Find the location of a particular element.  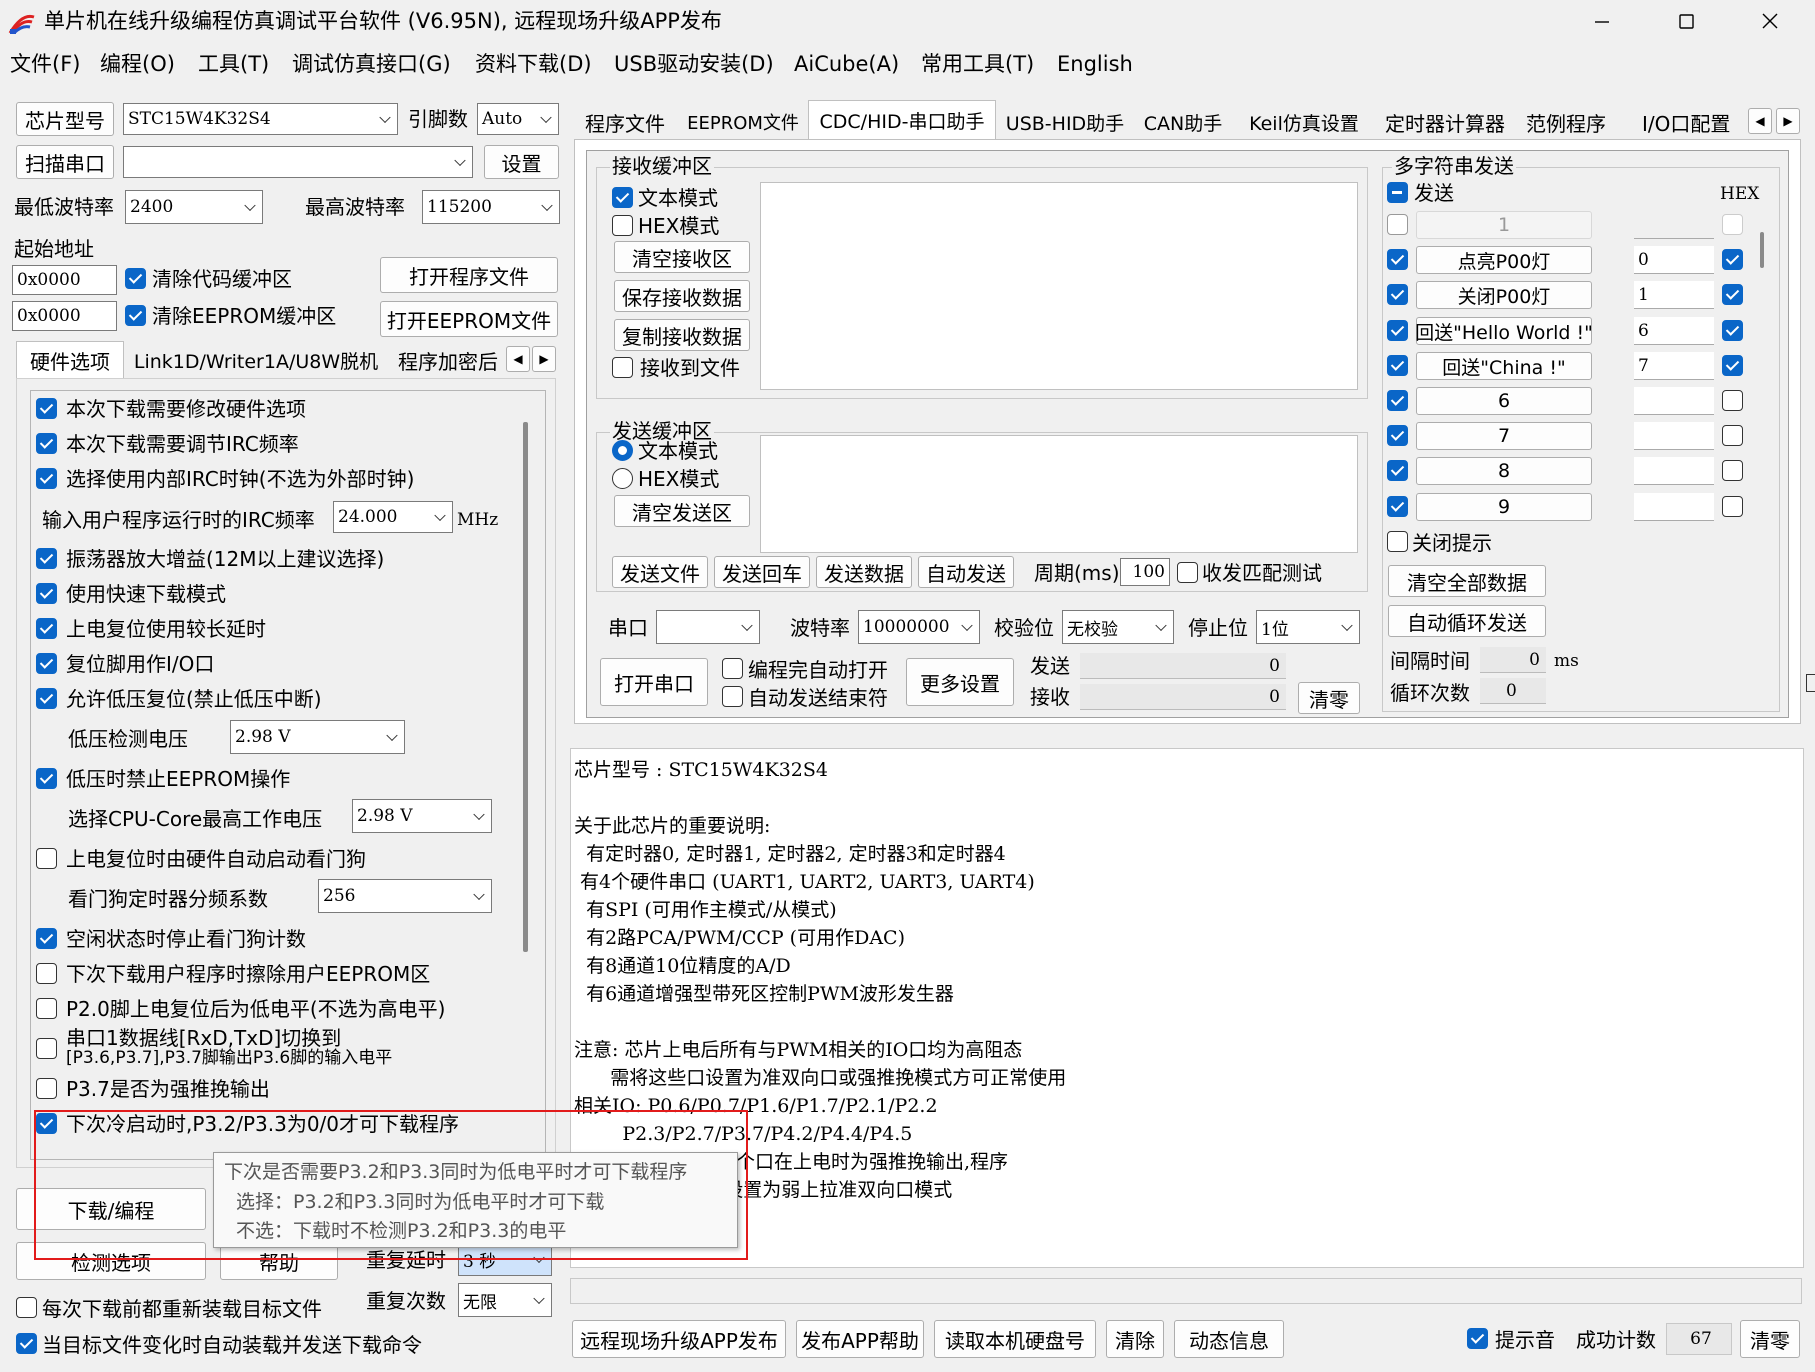

irc-freq-select: 24.000 is located at coordinates (393, 517).